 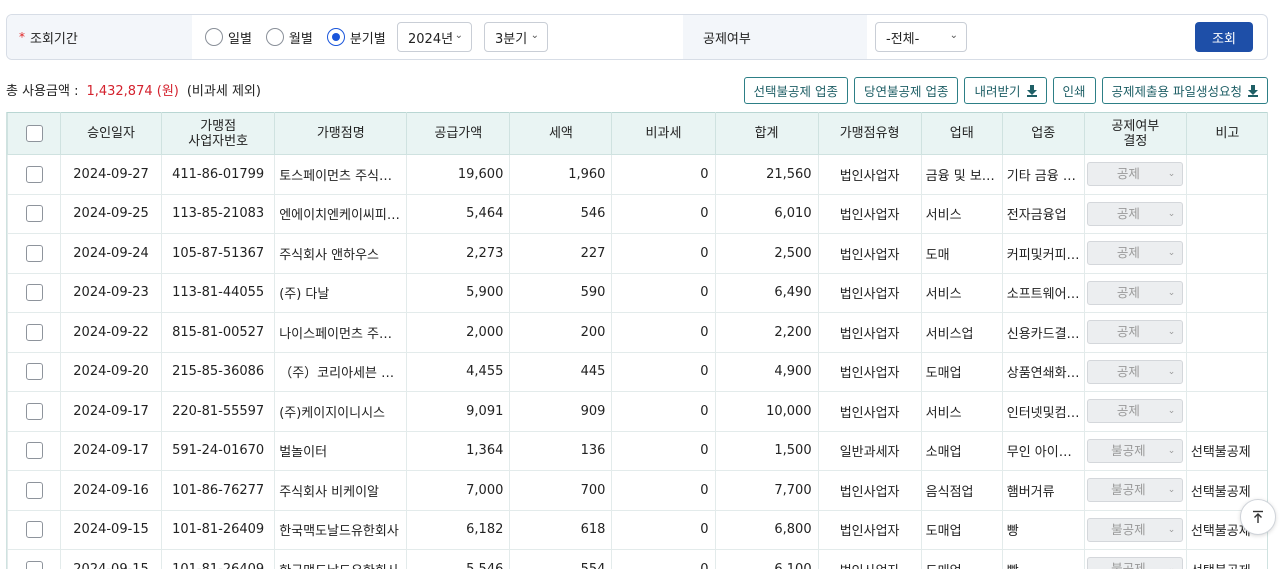 What do you see at coordinates (223, 91) in the screenshot?
I see `summary-note: (비과세 제외)` at bounding box center [223, 91].